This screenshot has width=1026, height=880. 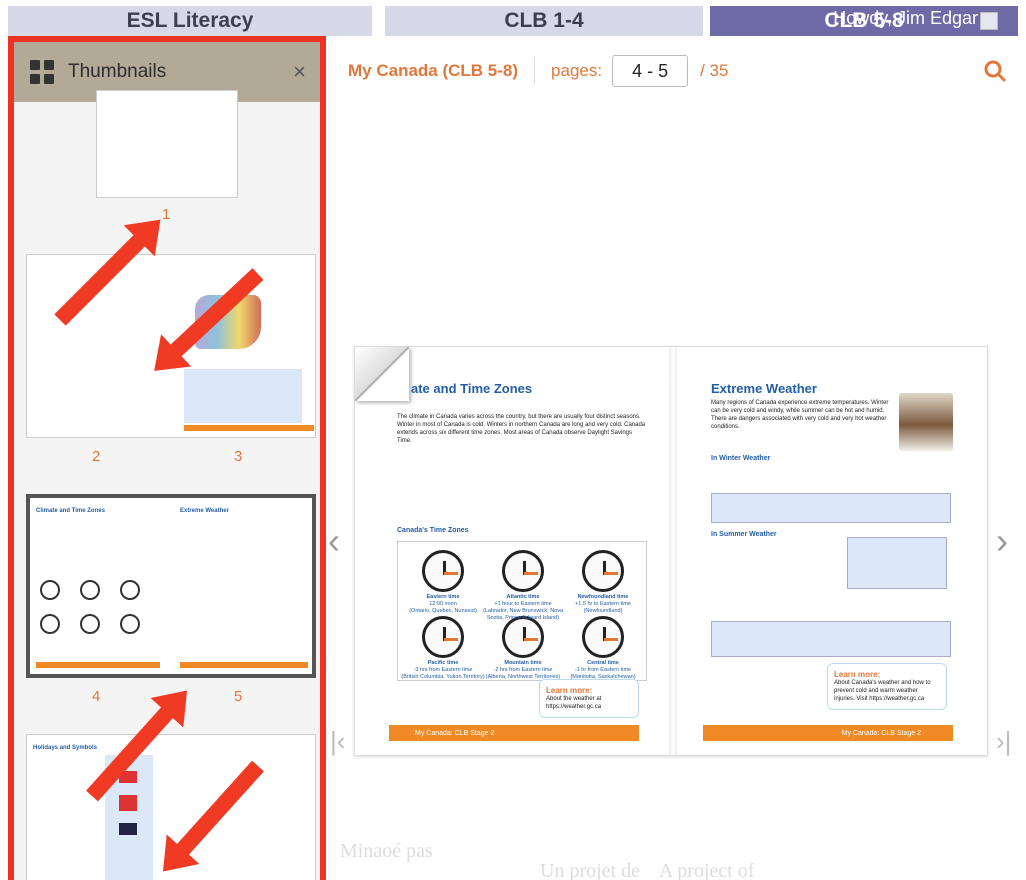 What do you see at coordinates (166, 214) in the screenshot?
I see `thumbnail-label-1: 1` at bounding box center [166, 214].